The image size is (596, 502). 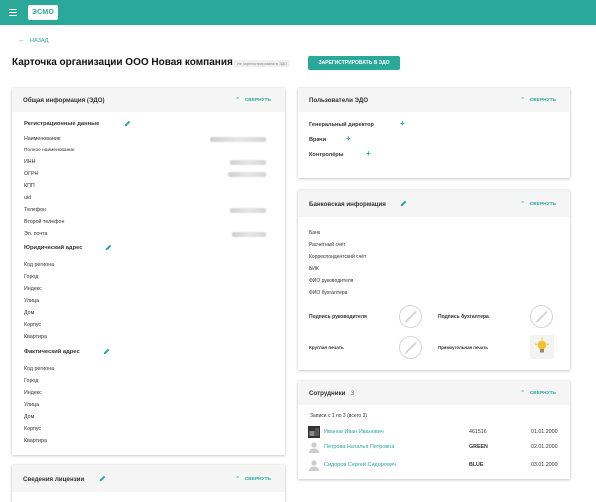 I want to click on license-collapse-button: ⌃ СВЕРНУТЬ, so click(x=253, y=479).